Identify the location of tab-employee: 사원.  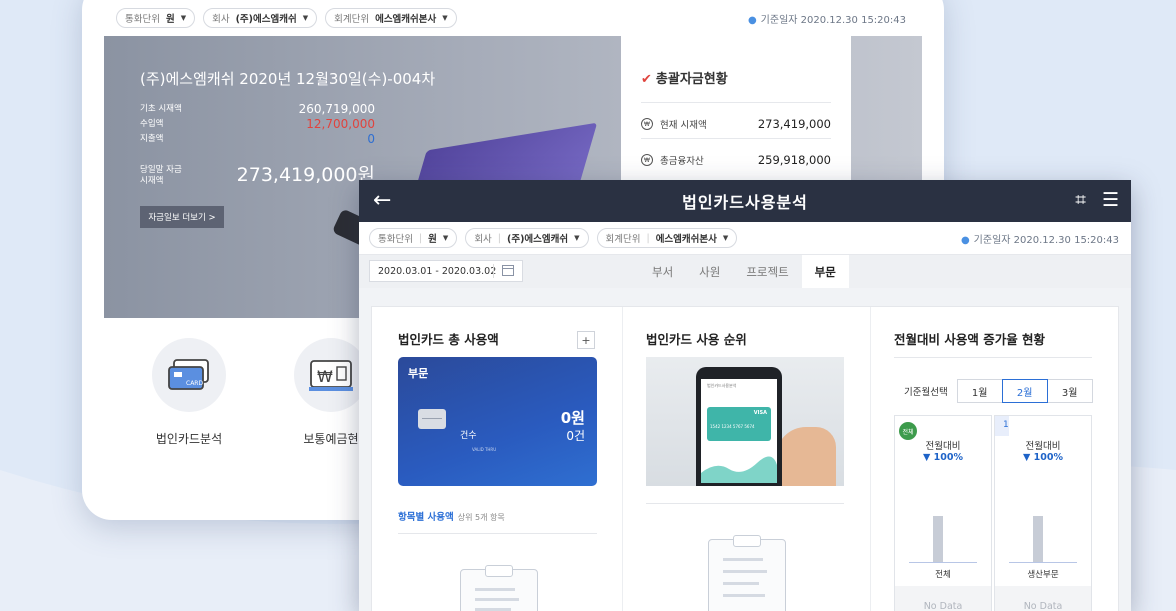
(709, 272).